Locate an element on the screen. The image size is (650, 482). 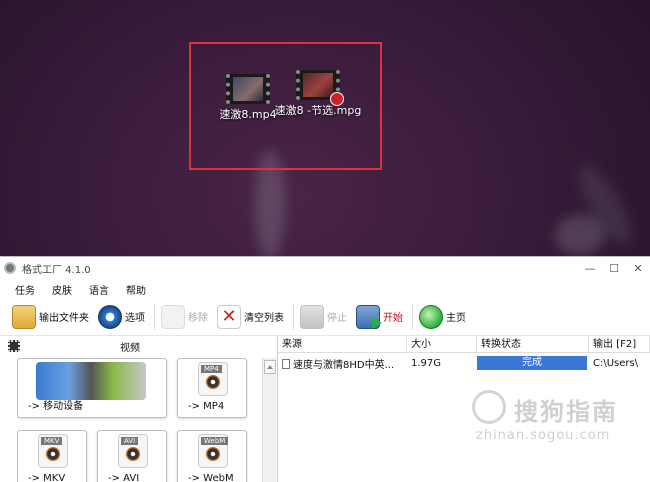
home-button: 主页 is located at coordinates (442, 316).